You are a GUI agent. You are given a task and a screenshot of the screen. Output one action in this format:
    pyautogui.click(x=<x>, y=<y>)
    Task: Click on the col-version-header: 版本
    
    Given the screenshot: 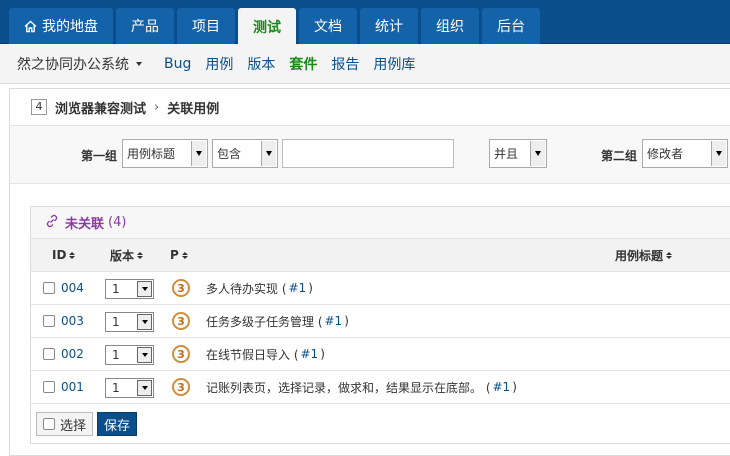 What is the action you would take?
    pyautogui.click(x=127, y=255)
    